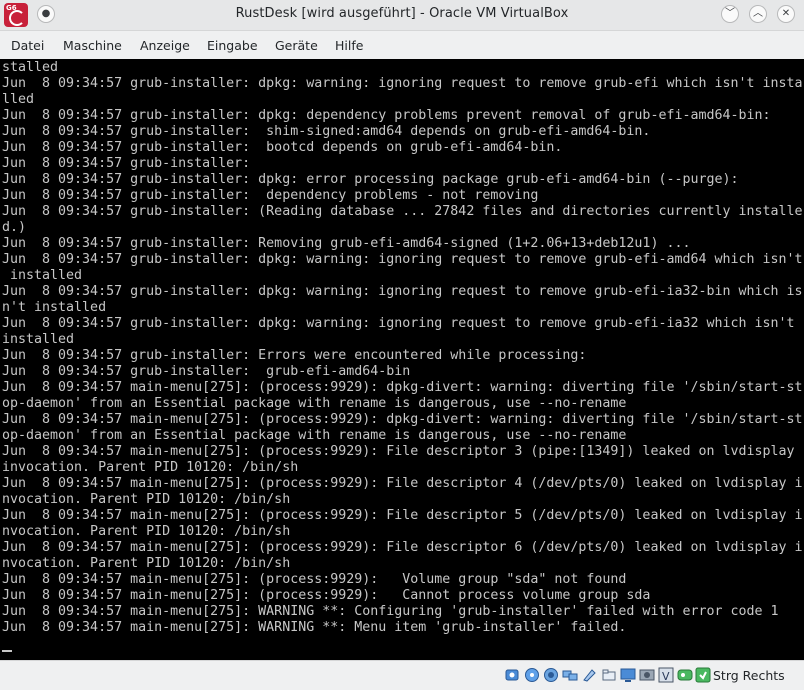 The image size is (804, 690). I want to click on audio-icon, so click(551, 675).